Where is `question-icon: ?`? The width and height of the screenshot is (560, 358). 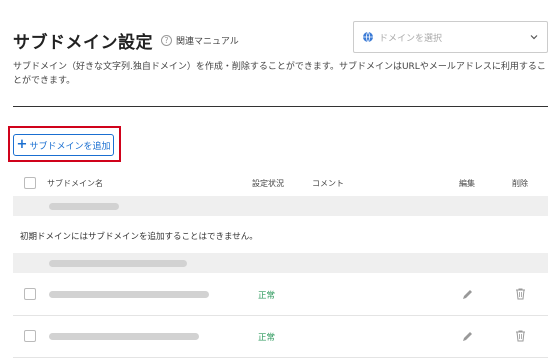
question-icon: ? is located at coordinates (166, 40).